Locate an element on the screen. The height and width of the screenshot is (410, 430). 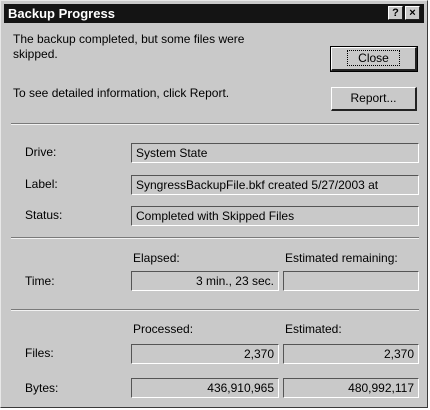
title-bar: Backup Progress ? × is located at coordinates (214, 13).